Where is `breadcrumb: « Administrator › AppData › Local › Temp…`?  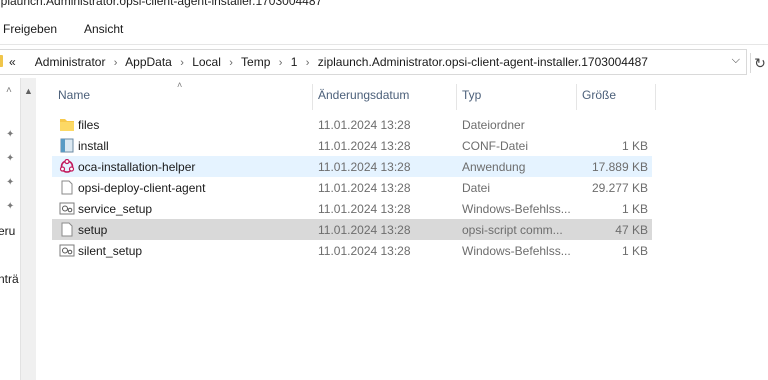 breadcrumb: « Administrator › AppData › Local › Temp… is located at coordinates (328, 62).